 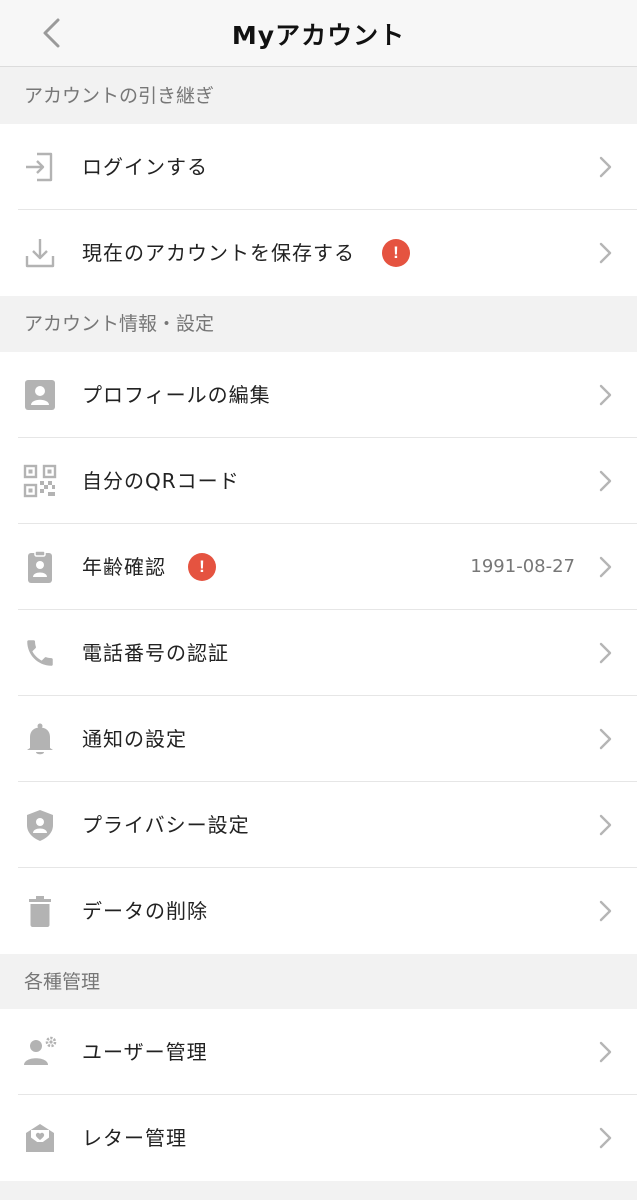 What do you see at coordinates (40, 395) in the screenshot?
I see `profile-icon` at bounding box center [40, 395].